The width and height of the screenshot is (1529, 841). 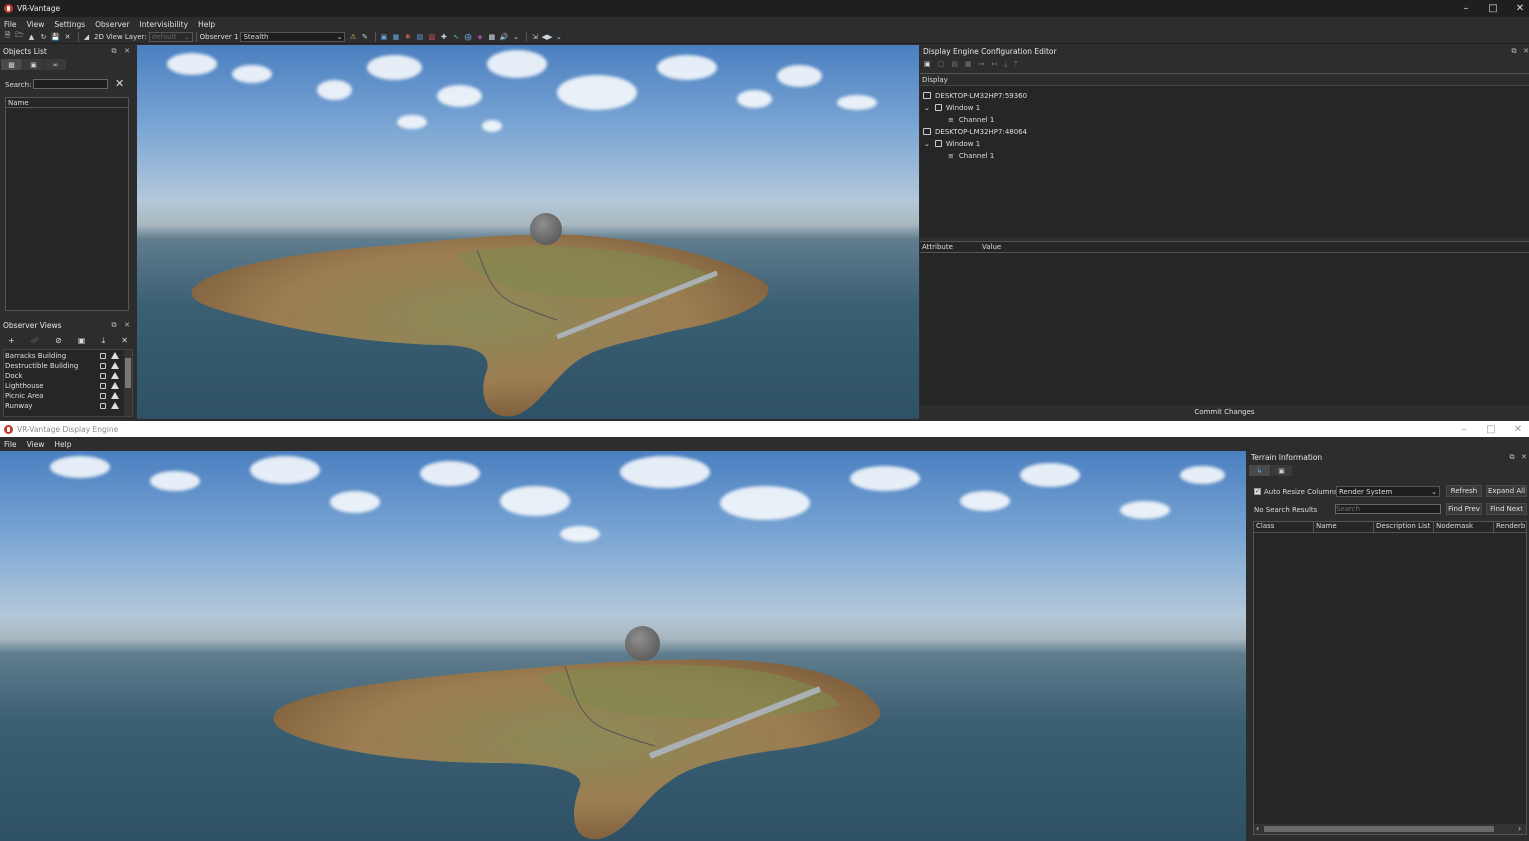 I want to click on find-next-button: Find Next, so click(x=1506, y=509).